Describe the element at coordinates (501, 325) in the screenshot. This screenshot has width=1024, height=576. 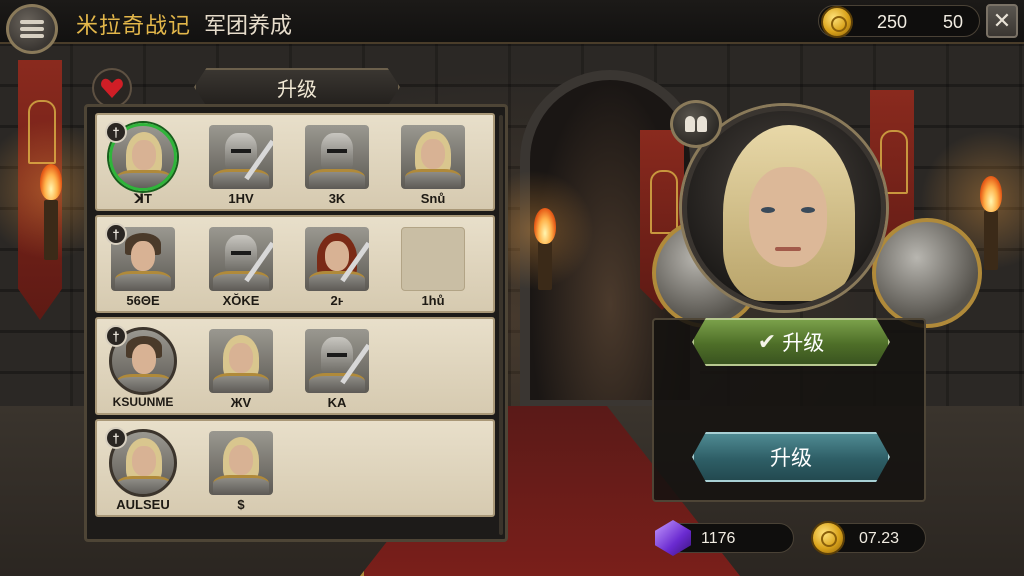
I see `roster-scrollbar` at that location.